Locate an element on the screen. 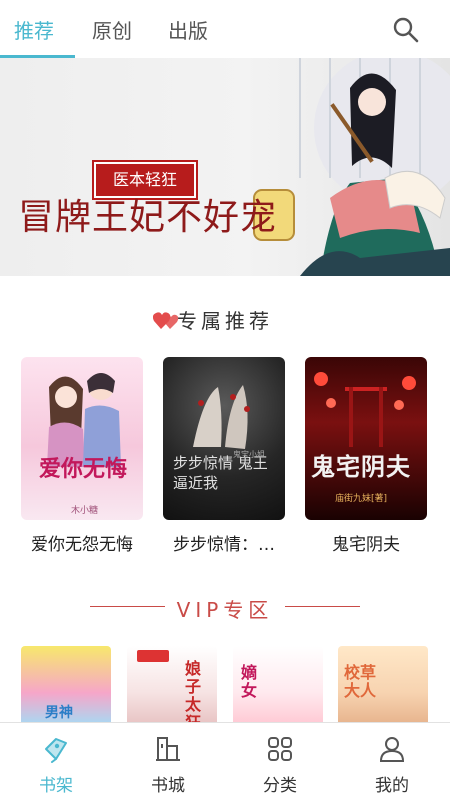  nav-bookstore: 书城 is located at coordinates (168, 762).